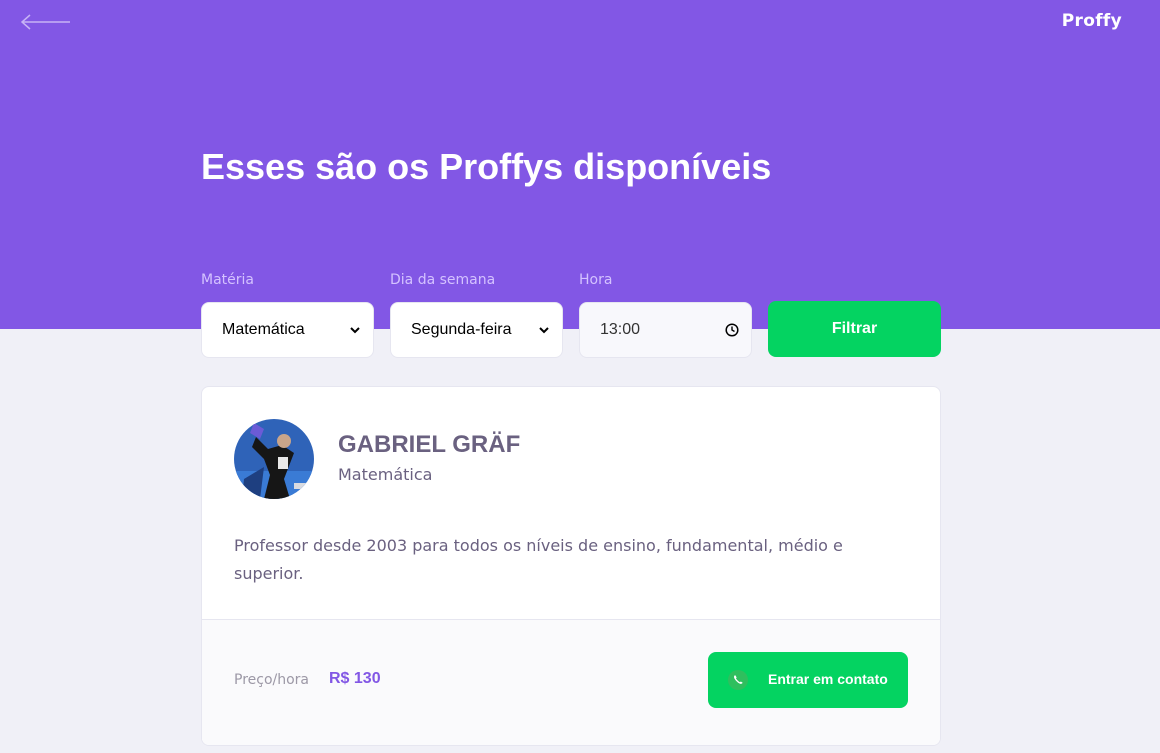 This screenshot has height=753, width=1160. Describe the element at coordinates (732, 330) in the screenshot. I see `clock-icon` at that location.